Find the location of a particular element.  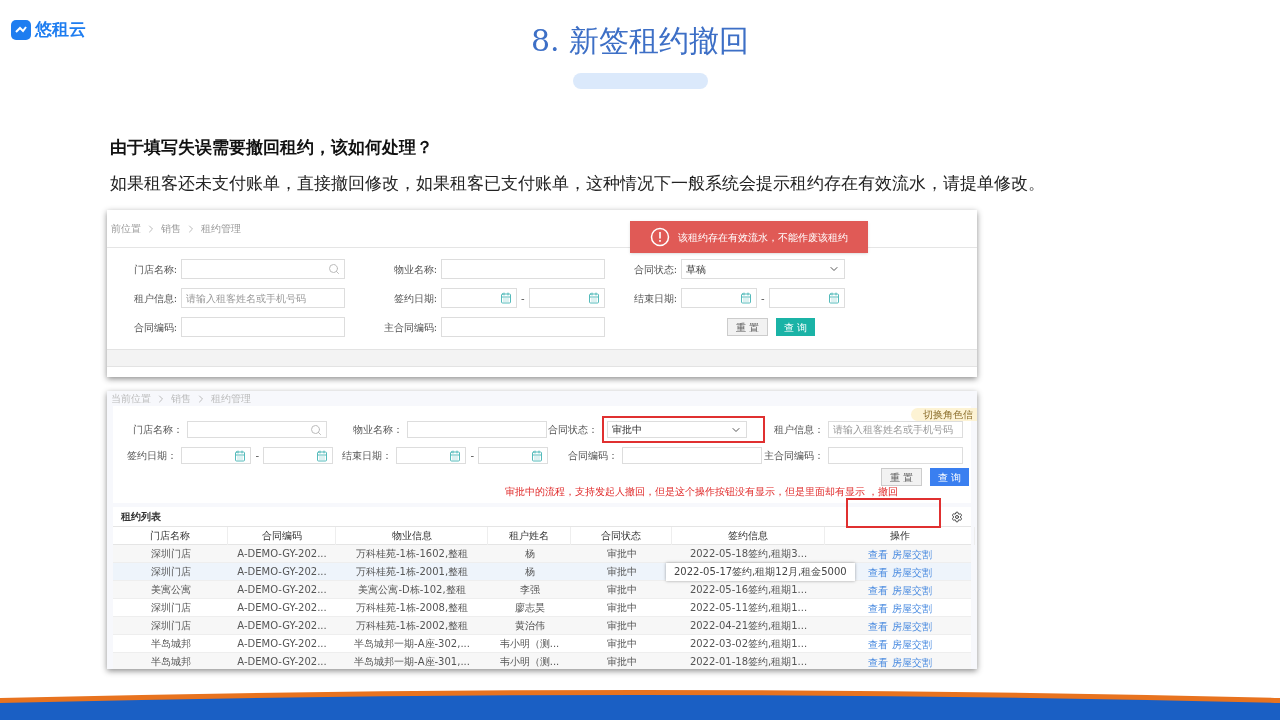

table-row: 美寓公寓 A-DEMO-GY-202... 美寓公寓-D栋-102,整租 李强 审批中 2022-05-16签约,租期1... 查看 房屋交割 is located at coordinates (542, 590).